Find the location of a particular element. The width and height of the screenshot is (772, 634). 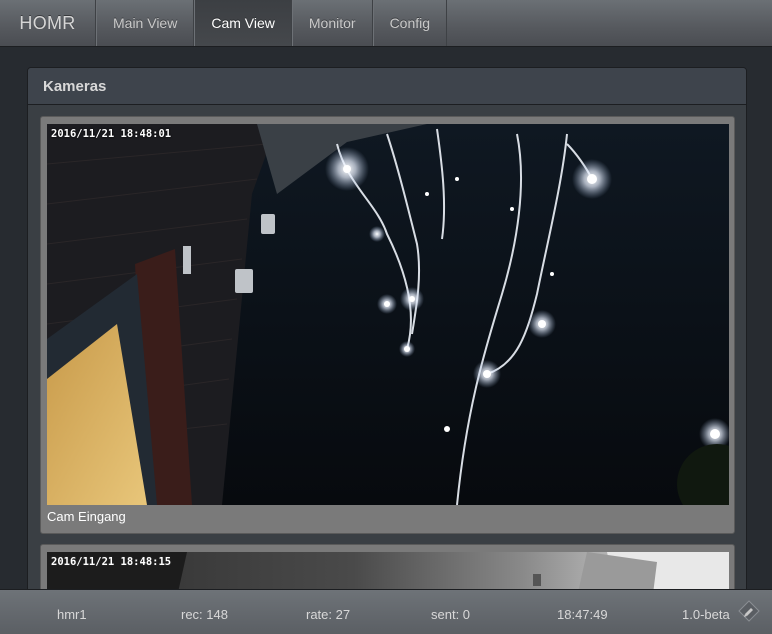

camera-caption-1: Cam Eingang is located at coordinates (86, 516).